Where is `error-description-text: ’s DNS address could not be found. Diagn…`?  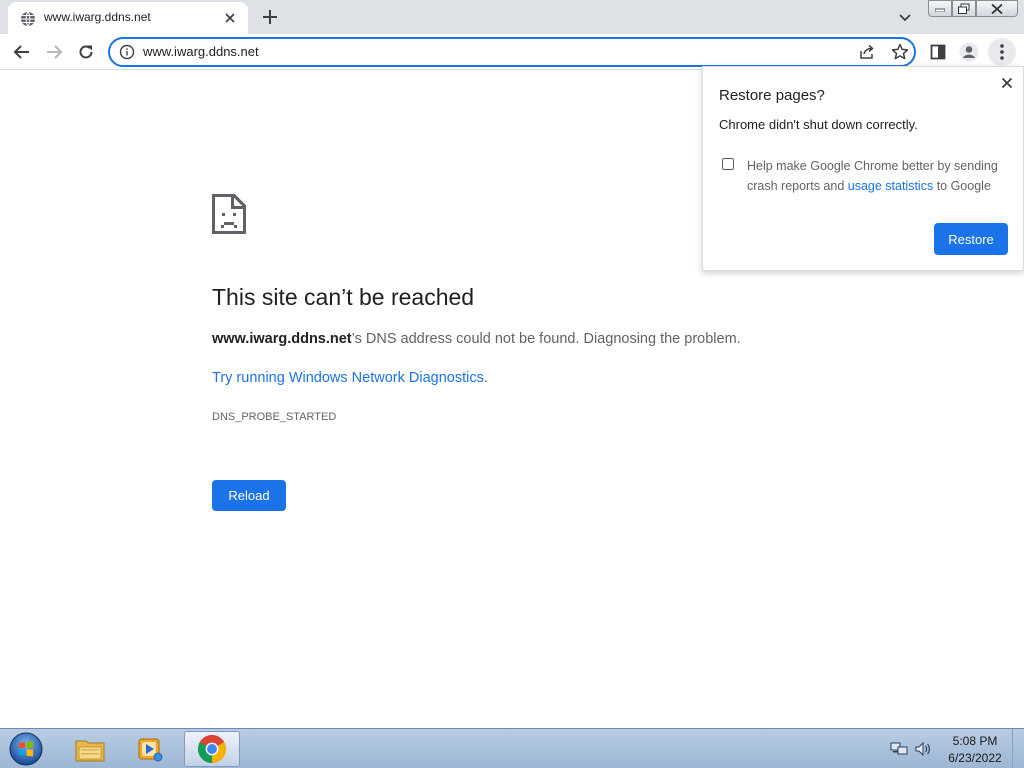
error-description-text: ’s DNS address could not be found. Diagn… is located at coordinates (546, 339).